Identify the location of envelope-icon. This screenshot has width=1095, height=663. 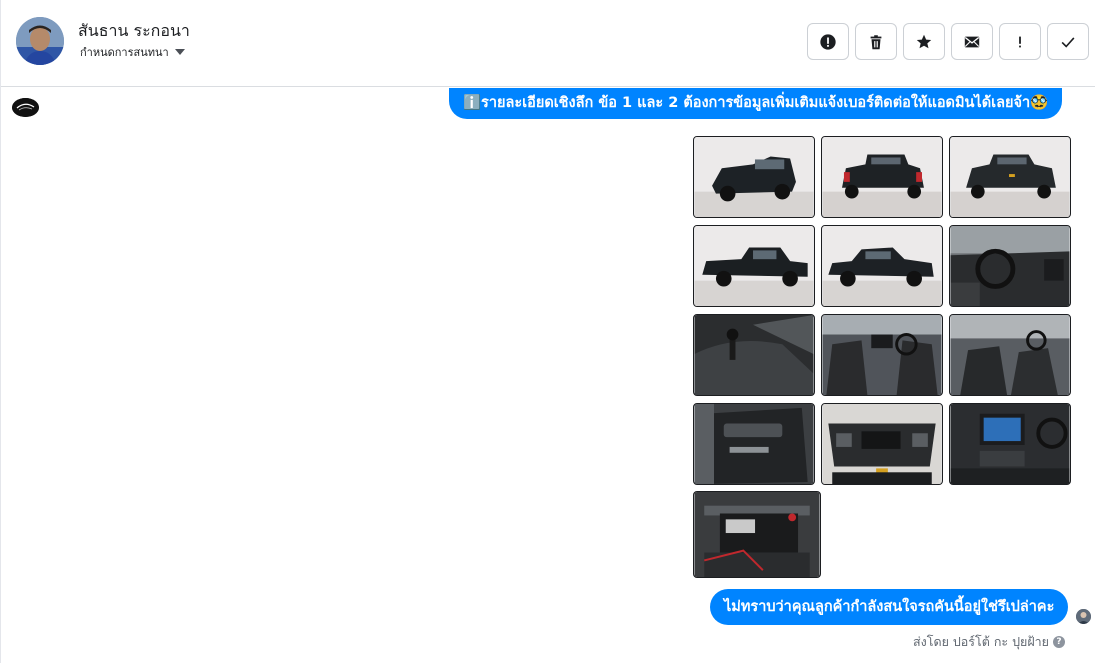
(972, 41).